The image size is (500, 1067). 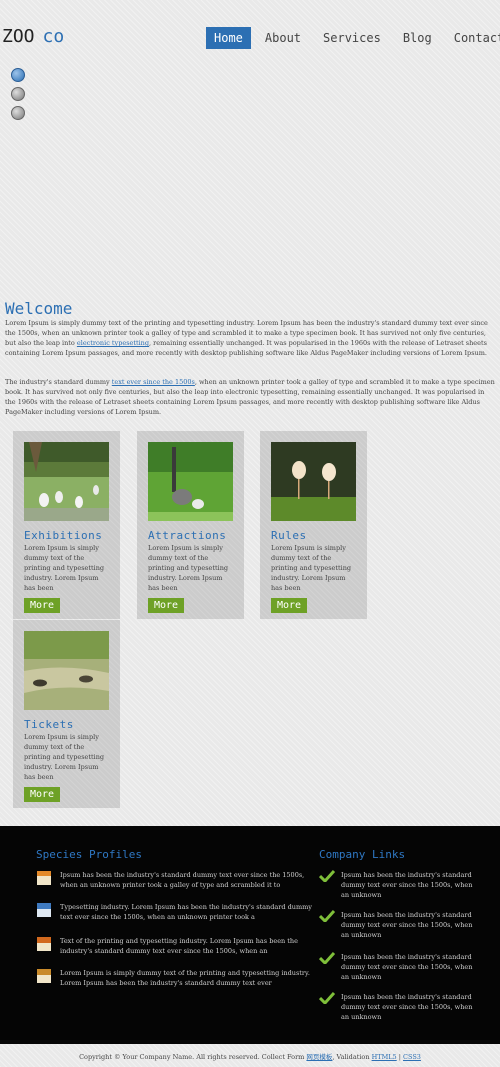 What do you see at coordinates (113, 343) in the screenshot?
I see `electronic-typesetting-link: electronic typesetting` at bounding box center [113, 343].